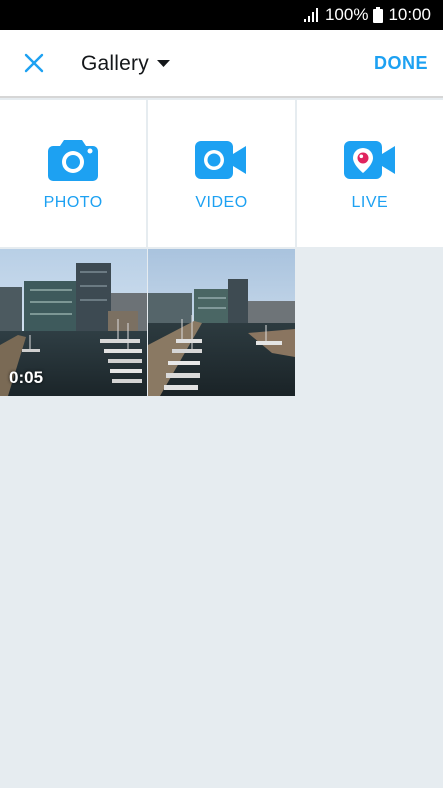 The width and height of the screenshot is (443, 788). I want to click on done-button: DONE, so click(401, 63).